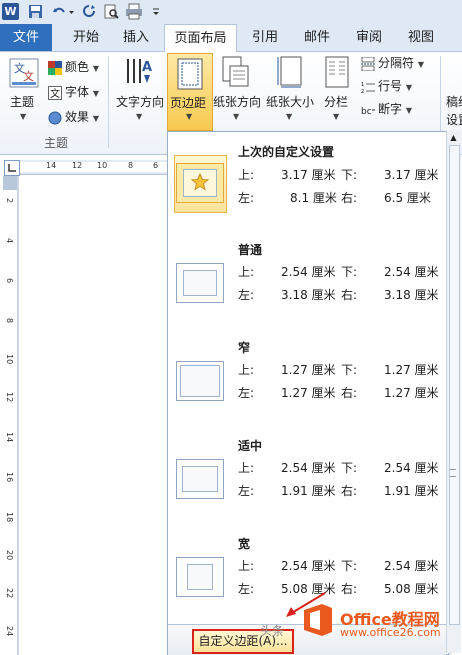 The height and width of the screenshot is (655, 462). What do you see at coordinates (286, 152) in the screenshot?
I see `preset-name: 上次的自定义设置` at bounding box center [286, 152].